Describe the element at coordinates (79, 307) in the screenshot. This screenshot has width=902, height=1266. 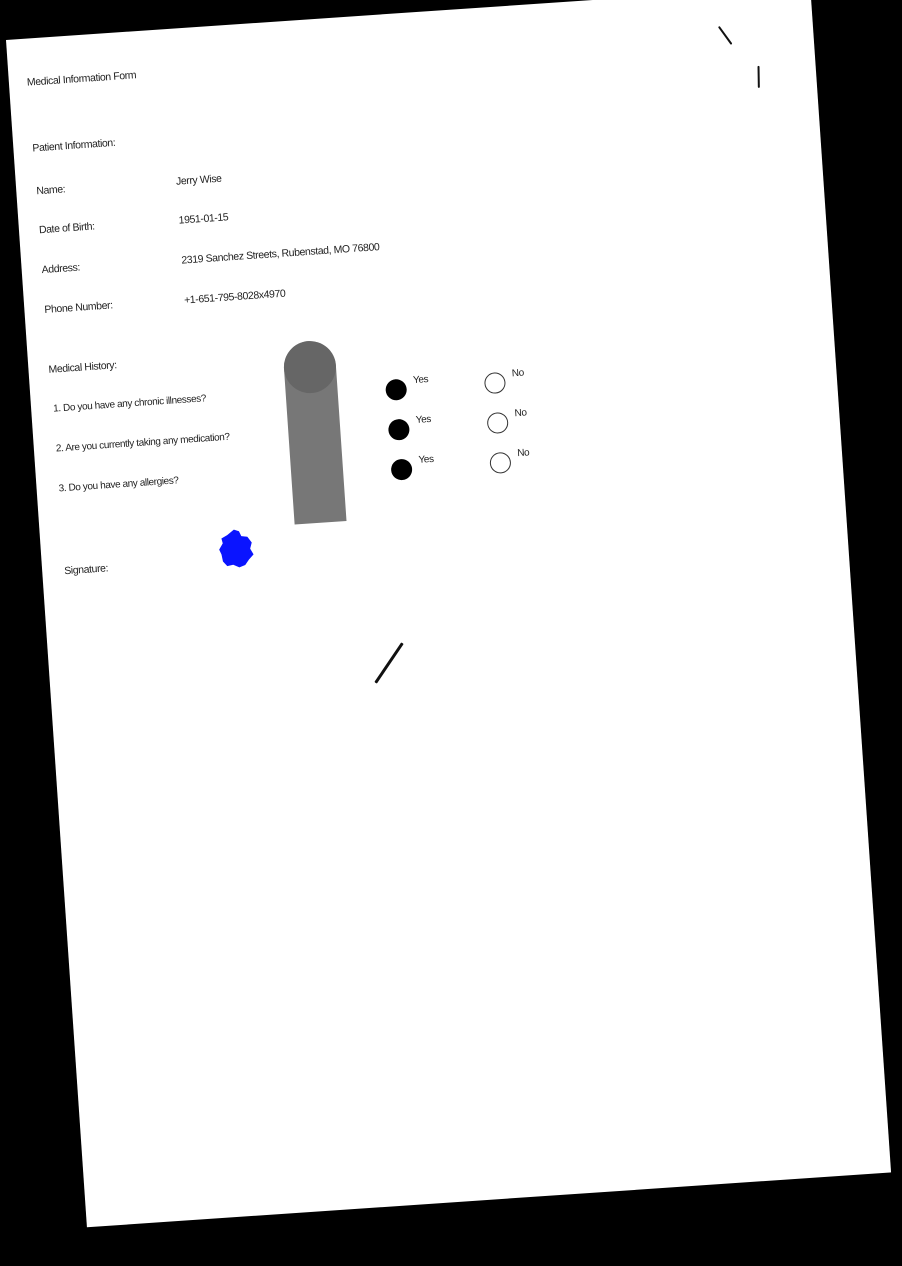
I see `phone-label: Phone Number:` at that location.